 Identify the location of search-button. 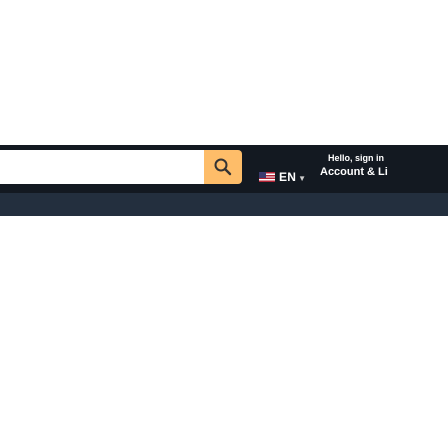
(223, 167).